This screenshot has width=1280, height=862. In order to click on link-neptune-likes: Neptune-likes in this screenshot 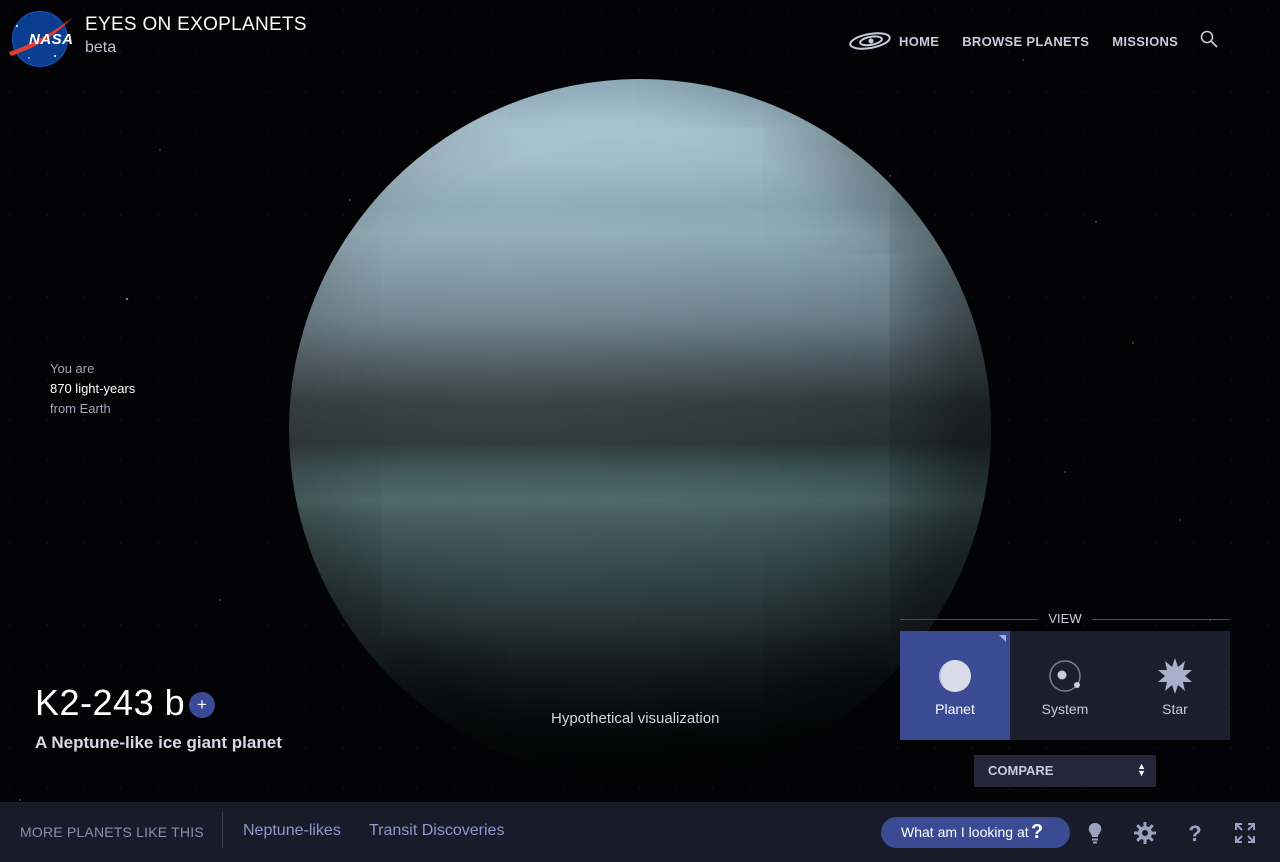, I will do `click(292, 831)`.